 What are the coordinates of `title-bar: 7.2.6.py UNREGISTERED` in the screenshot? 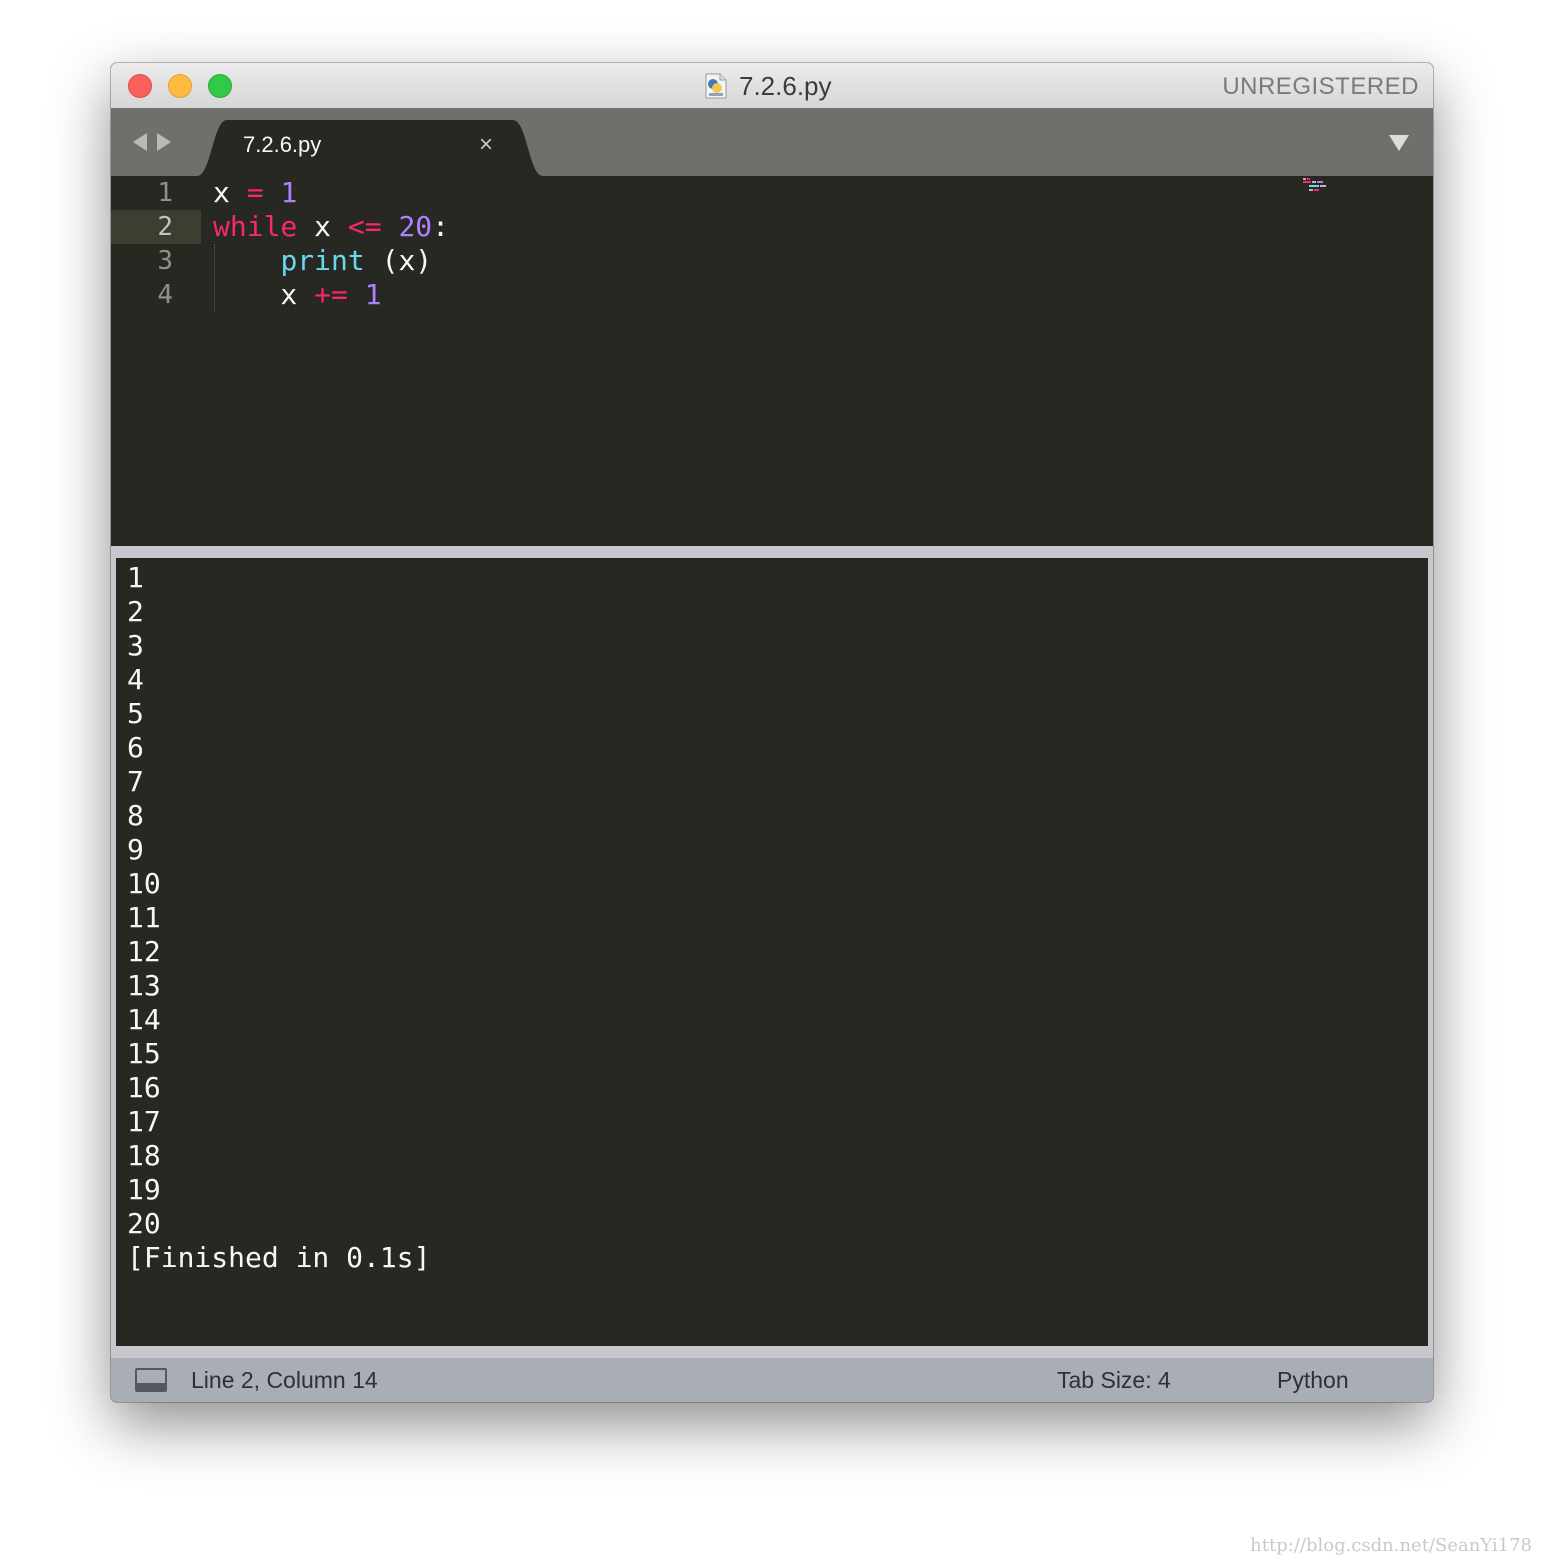 It's located at (772, 86).